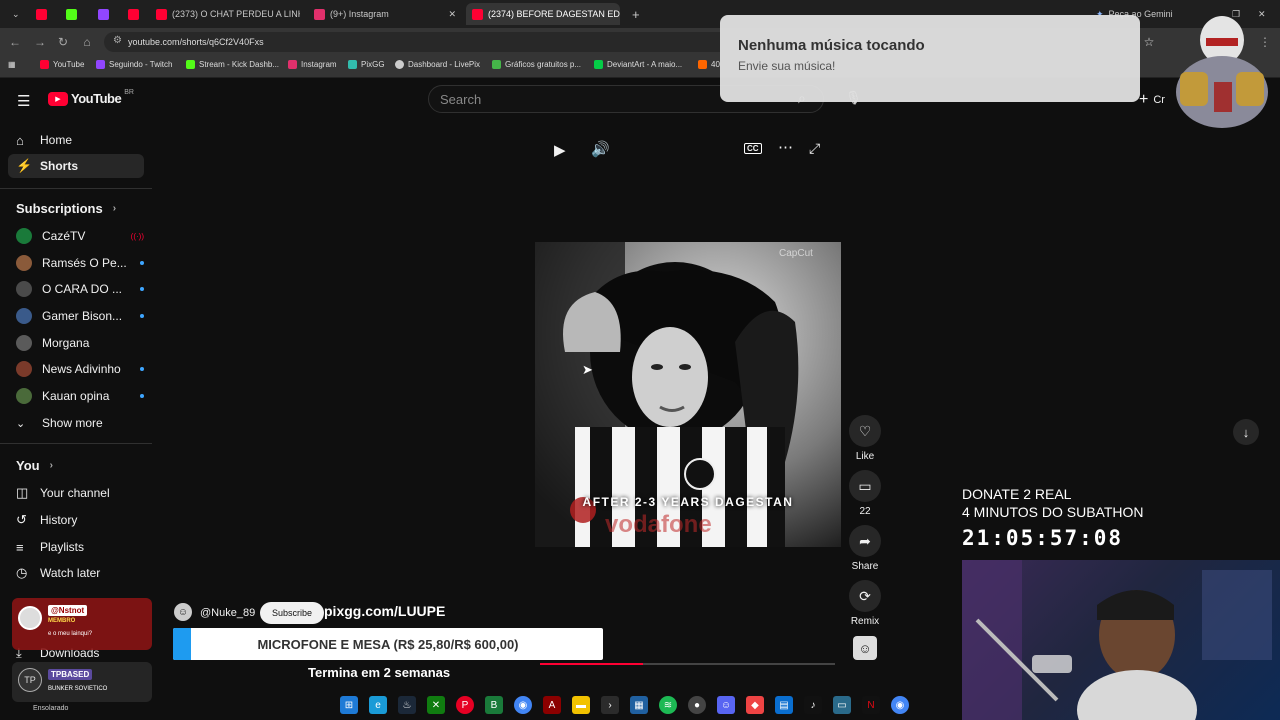 The height and width of the screenshot is (720, 1280). Describe the element at coordinates (58, 98) in the screenshot. I see `youtube-play-logo-icon: ▶` at that location.